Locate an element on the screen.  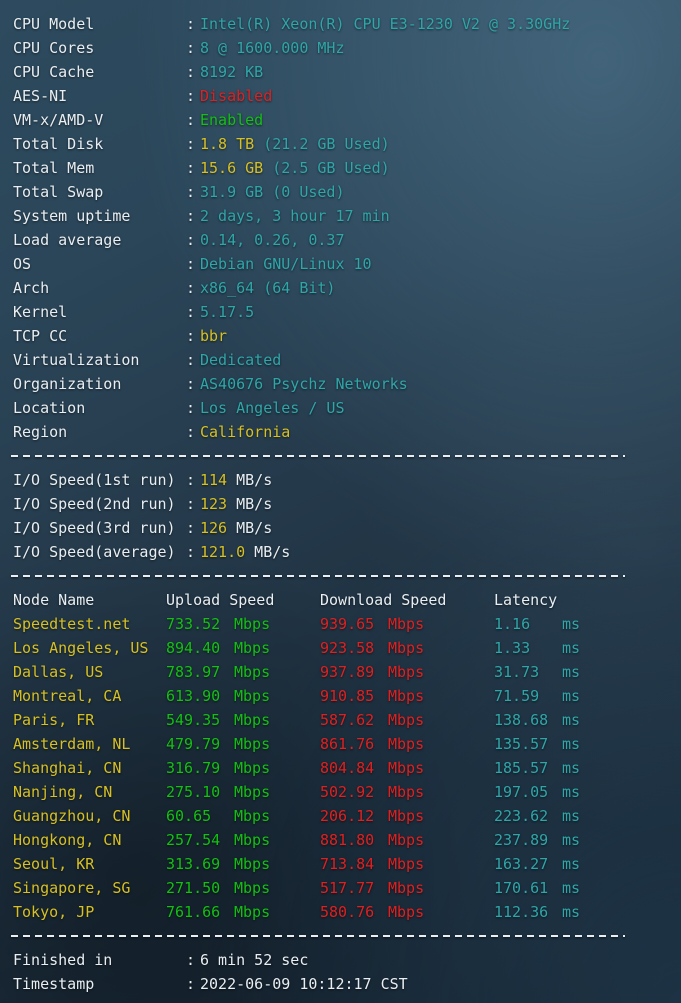
latency-cell: 1.33 ms is located at coordinates (537, 648).